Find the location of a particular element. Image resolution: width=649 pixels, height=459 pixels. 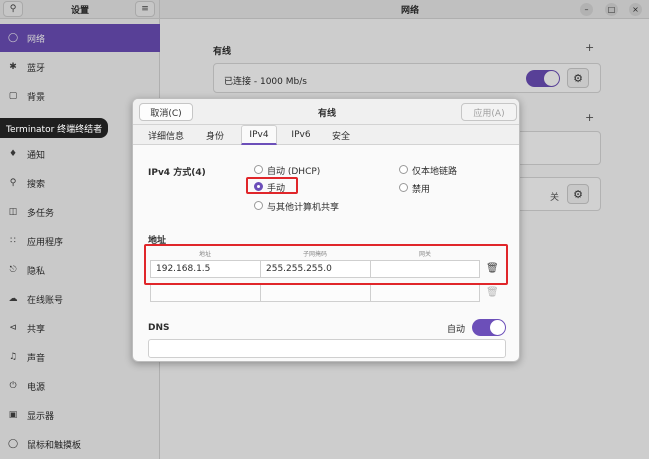

method-shared-radio is located at coordinates (258, 205).